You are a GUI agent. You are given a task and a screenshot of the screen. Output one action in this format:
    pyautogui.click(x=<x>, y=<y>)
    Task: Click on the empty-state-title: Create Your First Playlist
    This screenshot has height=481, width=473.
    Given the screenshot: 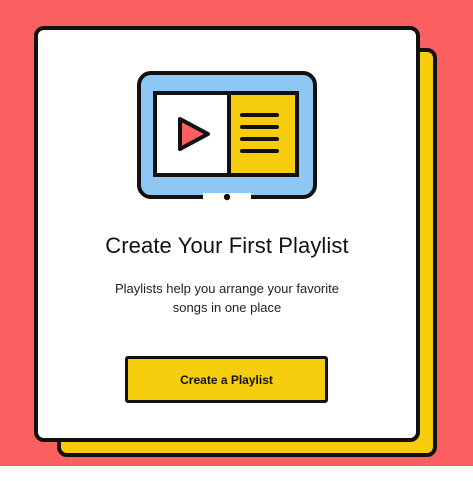 What is the action you would take?
    pyautogui.click(x=227, y=245)
    